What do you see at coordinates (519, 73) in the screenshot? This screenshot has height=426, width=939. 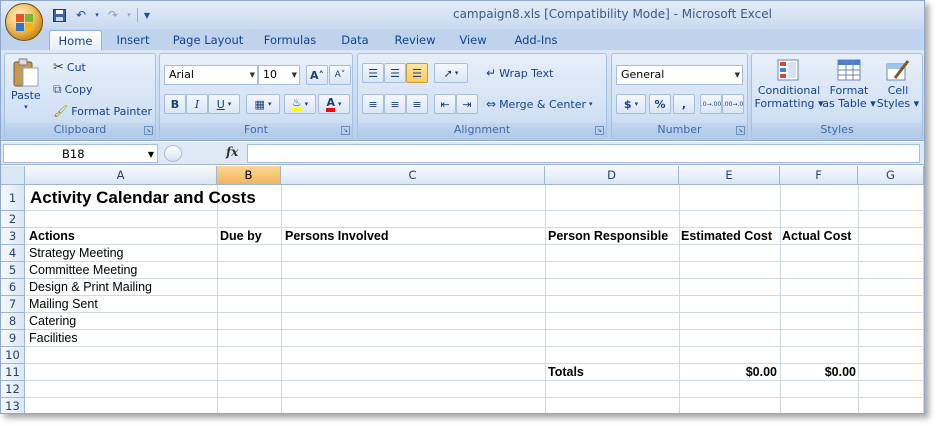 I see `wrap-text-button: ↵ Wrap Text` at bounding box center [519, 73].